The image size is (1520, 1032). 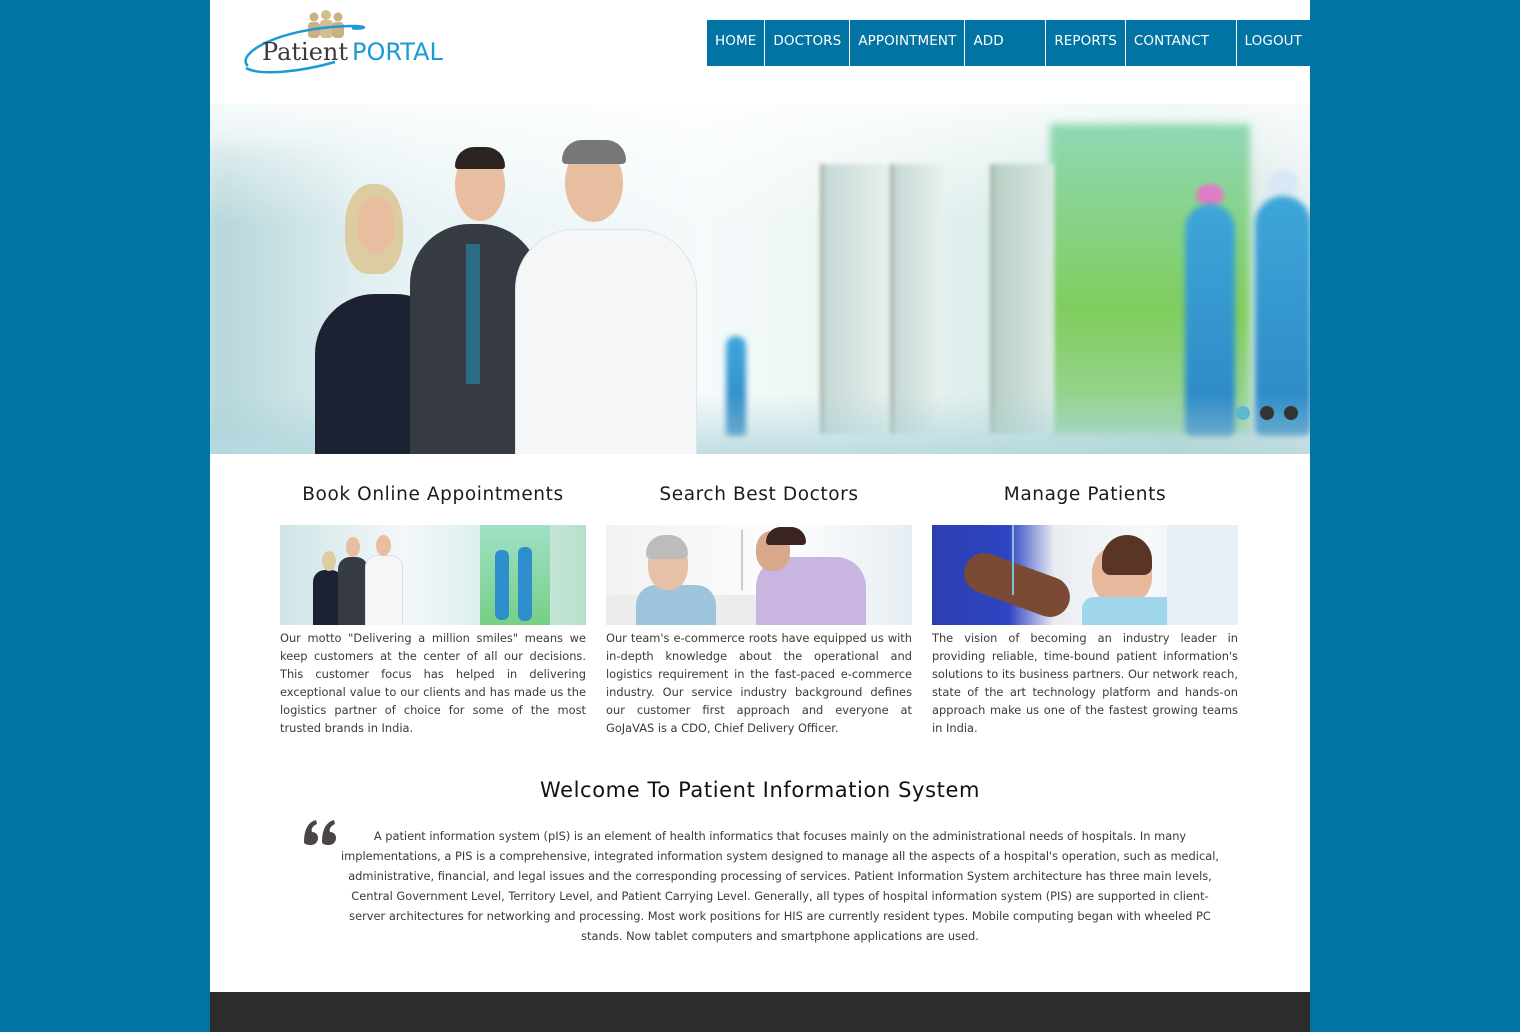 What do you see at coordinates (1085, 494) in the screenshot?
I see `feature-title: Manage Patients` at bounding box center [1085, 494].